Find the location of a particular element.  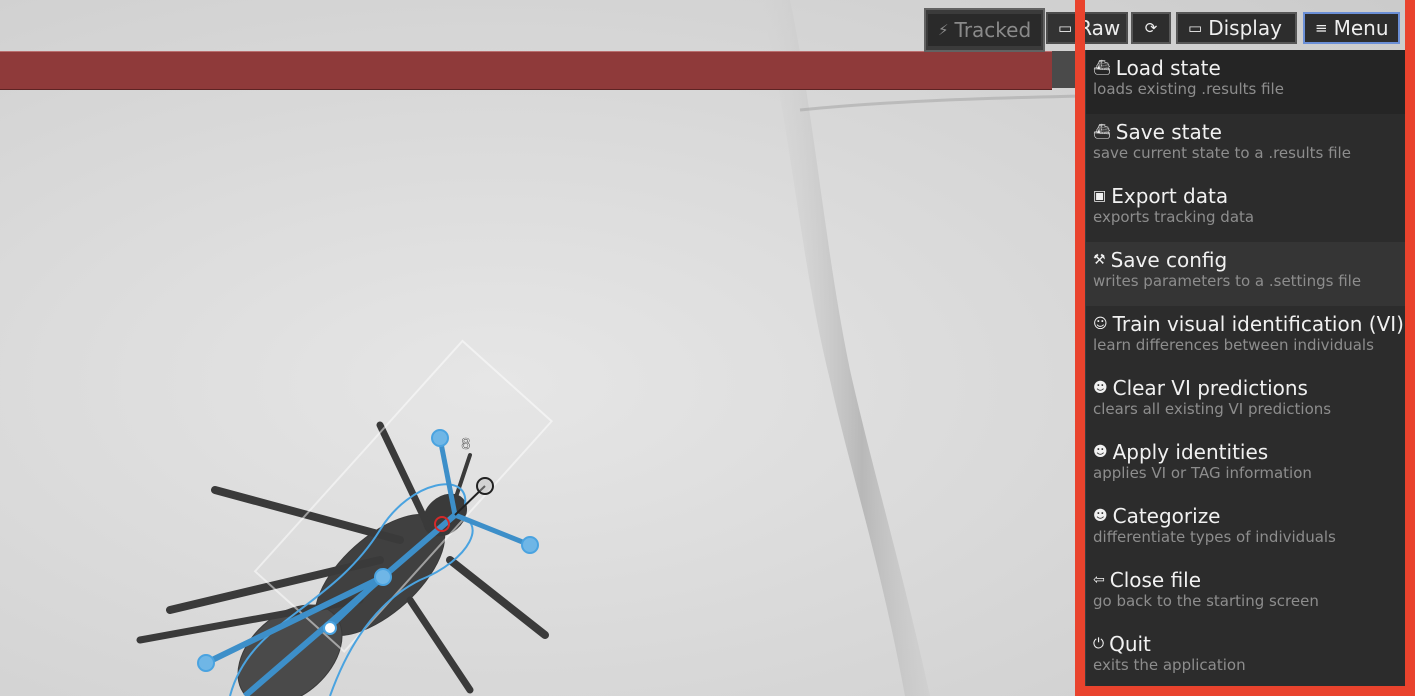

view-mode-toggle: ⚡ Tracked is located at coordinates (985, 30).